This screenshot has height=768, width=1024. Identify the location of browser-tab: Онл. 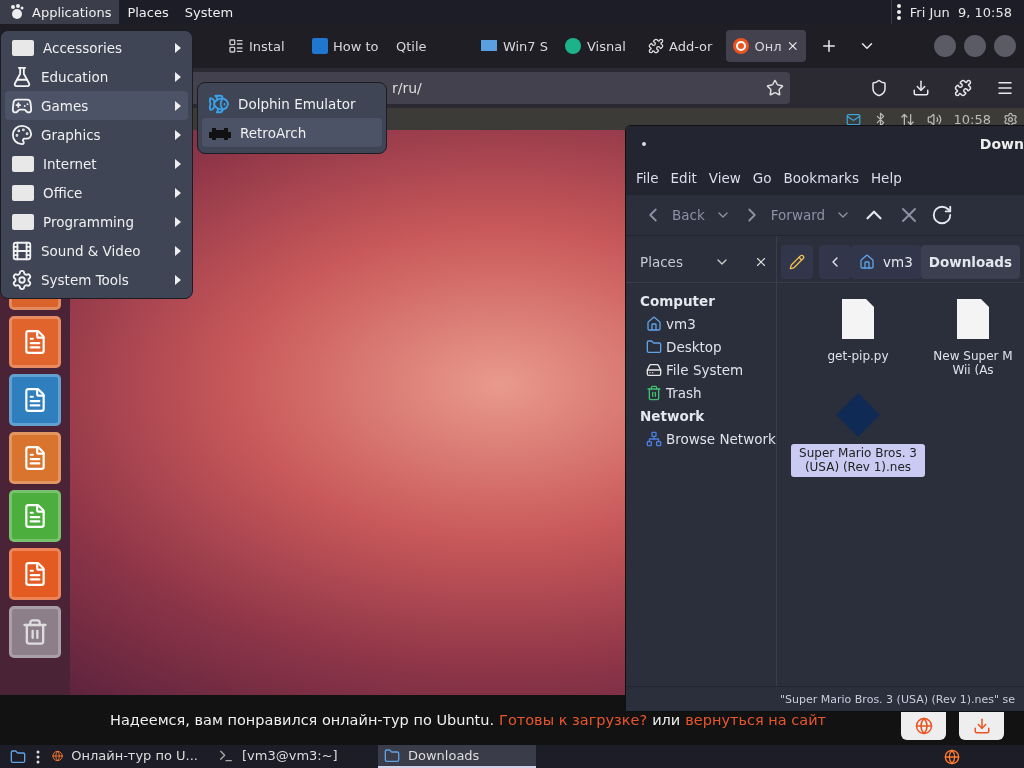
(766, 46).